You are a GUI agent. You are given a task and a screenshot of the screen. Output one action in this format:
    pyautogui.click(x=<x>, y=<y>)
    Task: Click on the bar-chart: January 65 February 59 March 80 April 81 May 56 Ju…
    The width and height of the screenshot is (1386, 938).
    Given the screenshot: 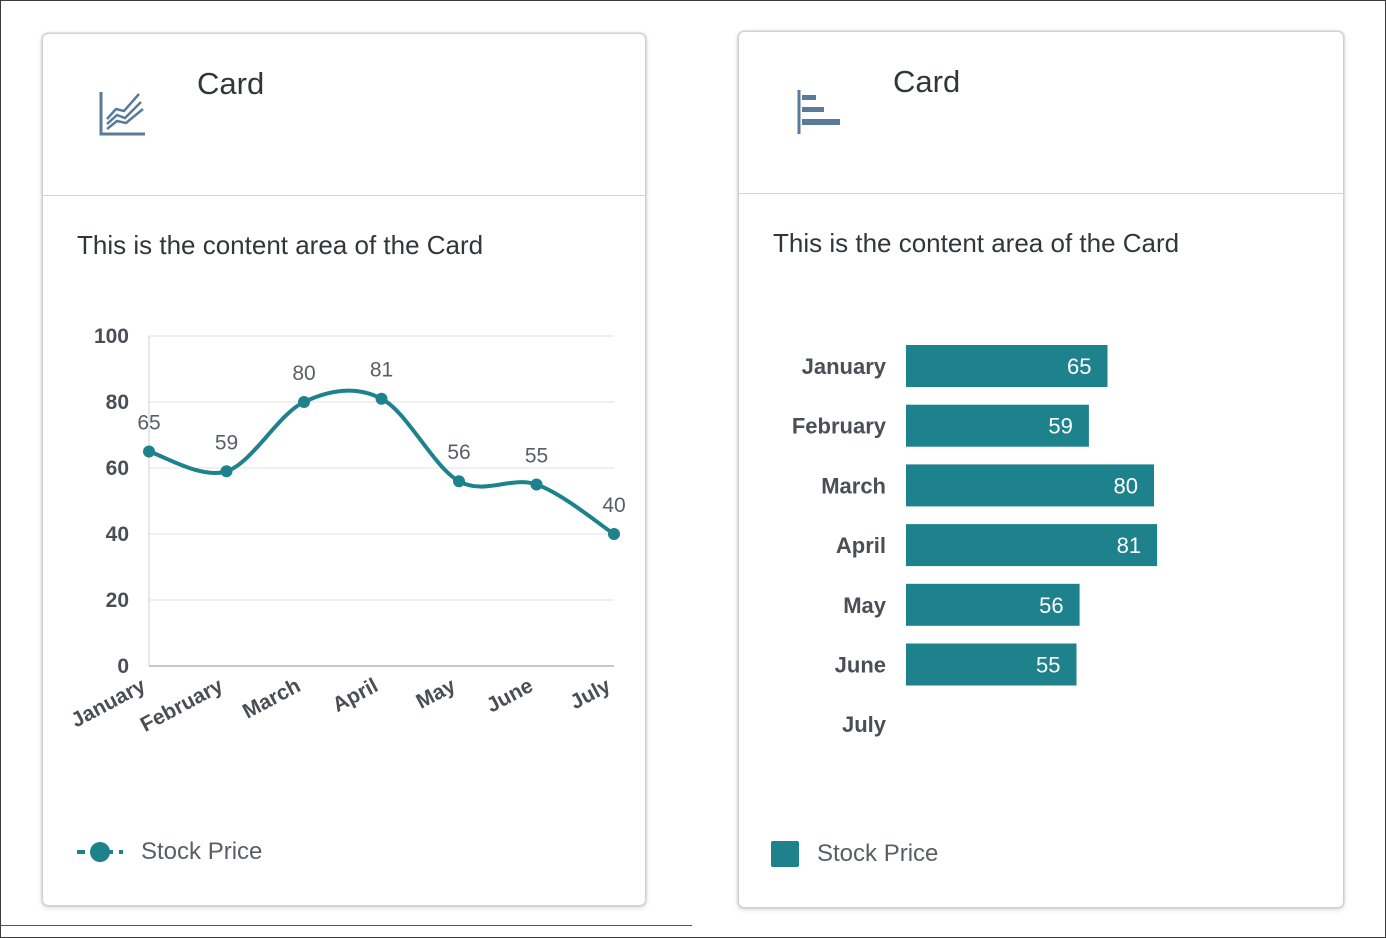 What is the action you would take?
    pyautogui.click(x=975, y=541)
    